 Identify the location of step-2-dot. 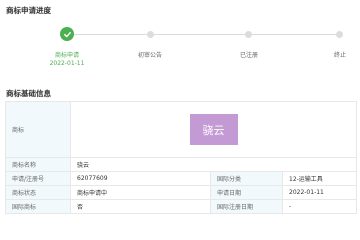
(150, 34).